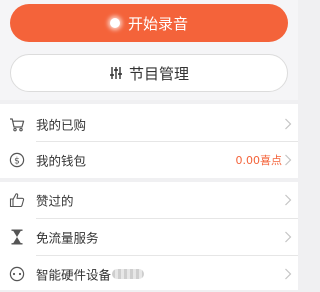 The height and width of the screenshot is (292, 320). Describe the element at coordinates (157, 23) in the screenshot. I see `start-recording-label: 开始录音` at that location.